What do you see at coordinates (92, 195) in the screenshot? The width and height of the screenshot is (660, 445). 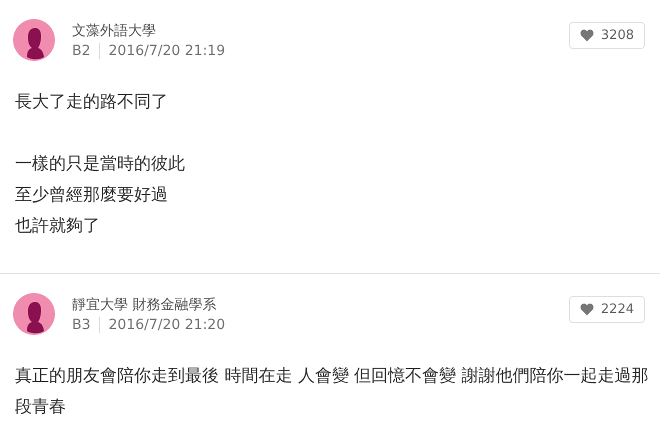 I see `post-text: 至少曾經那麼要好過` at bounding box center [92, 195].